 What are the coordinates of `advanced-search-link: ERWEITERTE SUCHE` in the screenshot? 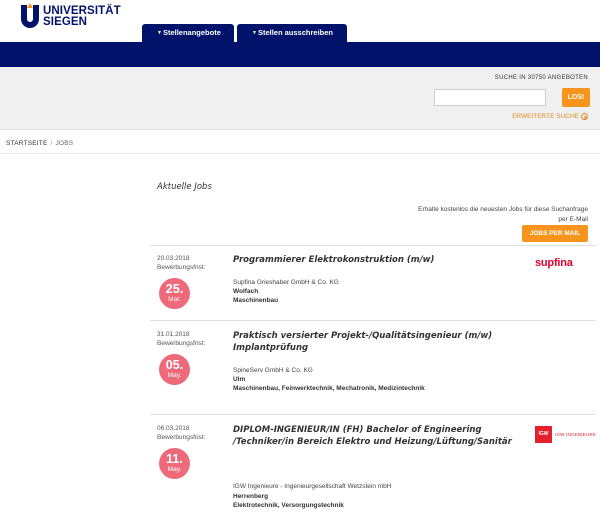 It's located at (550, 116).